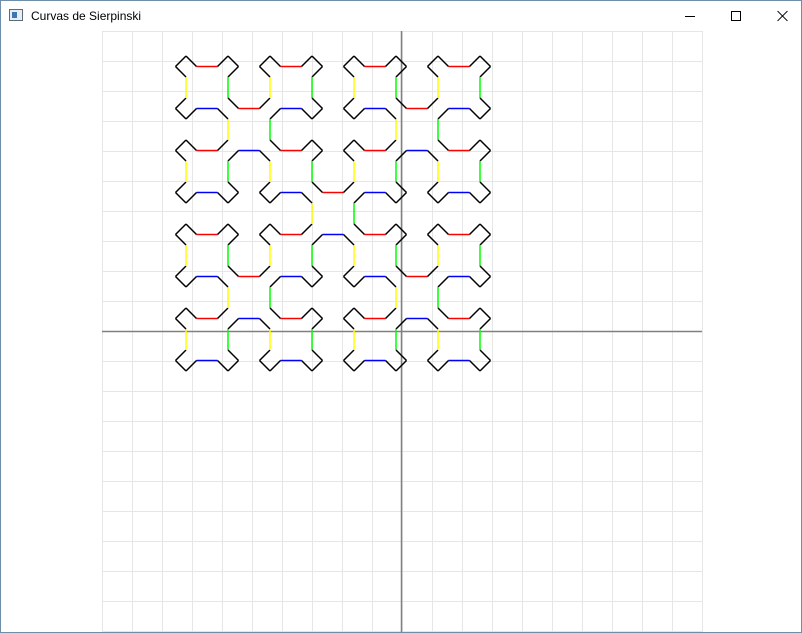  Describe the element at coordinates (736, 16) in the screenshot. I see `maximize-button` at that location.